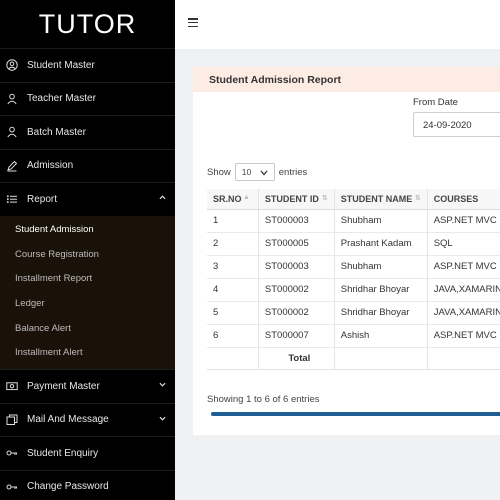 This screenshot has width=500, height=500. I want to click on cell-sr: 6, so click(233, 335).